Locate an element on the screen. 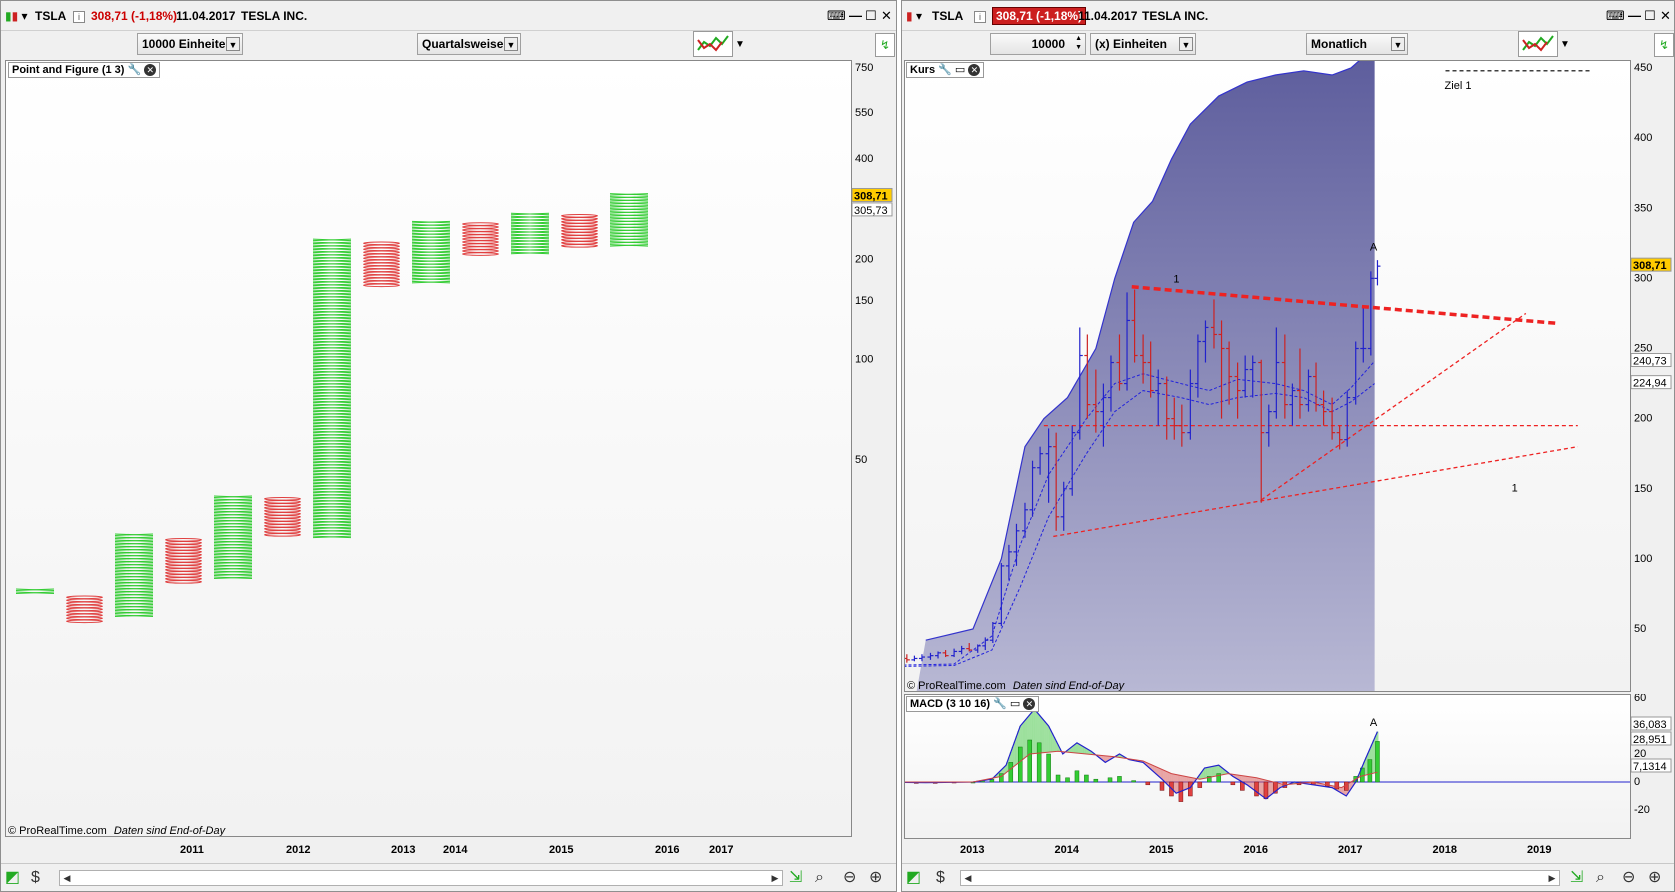 The width and height of the screenshot is (1675, 892). period-dropdown: Quartalsweise ▼ is located at coordinates (469, 44).